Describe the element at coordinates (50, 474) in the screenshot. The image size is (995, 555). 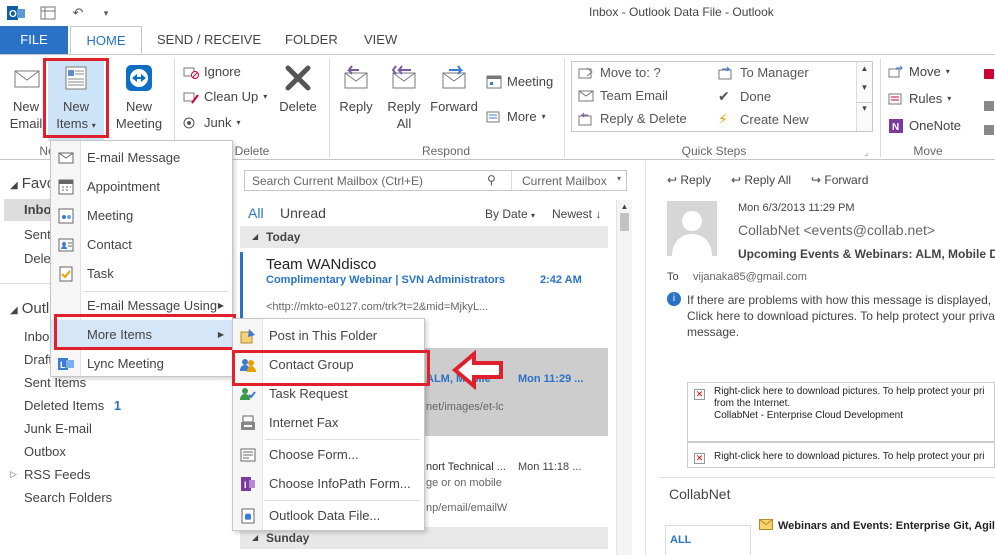
I see `folder-rss-feeds: ▷ RSS Feeds` at that location.